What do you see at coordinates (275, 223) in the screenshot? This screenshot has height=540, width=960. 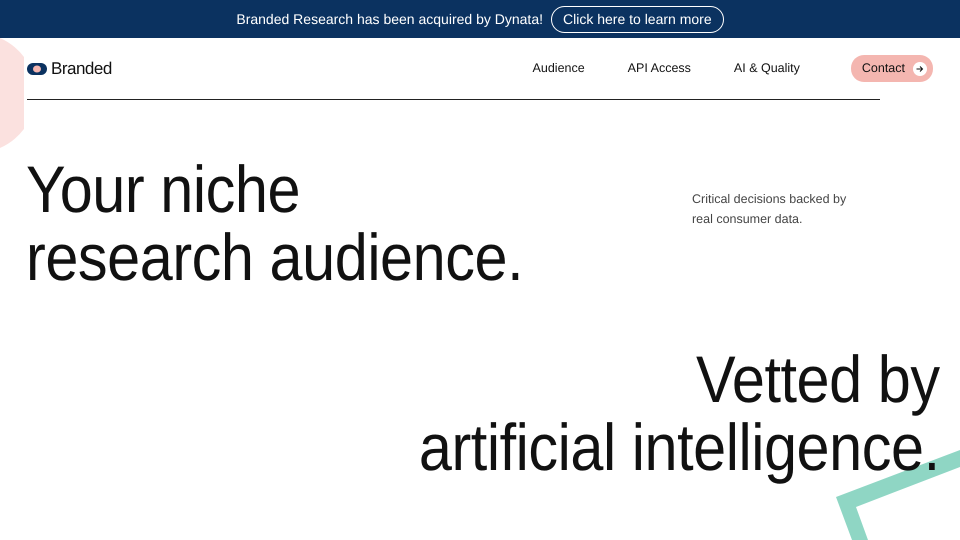 I see `hero-headline: Your niche research audience.` at bounding box center [275, 223].